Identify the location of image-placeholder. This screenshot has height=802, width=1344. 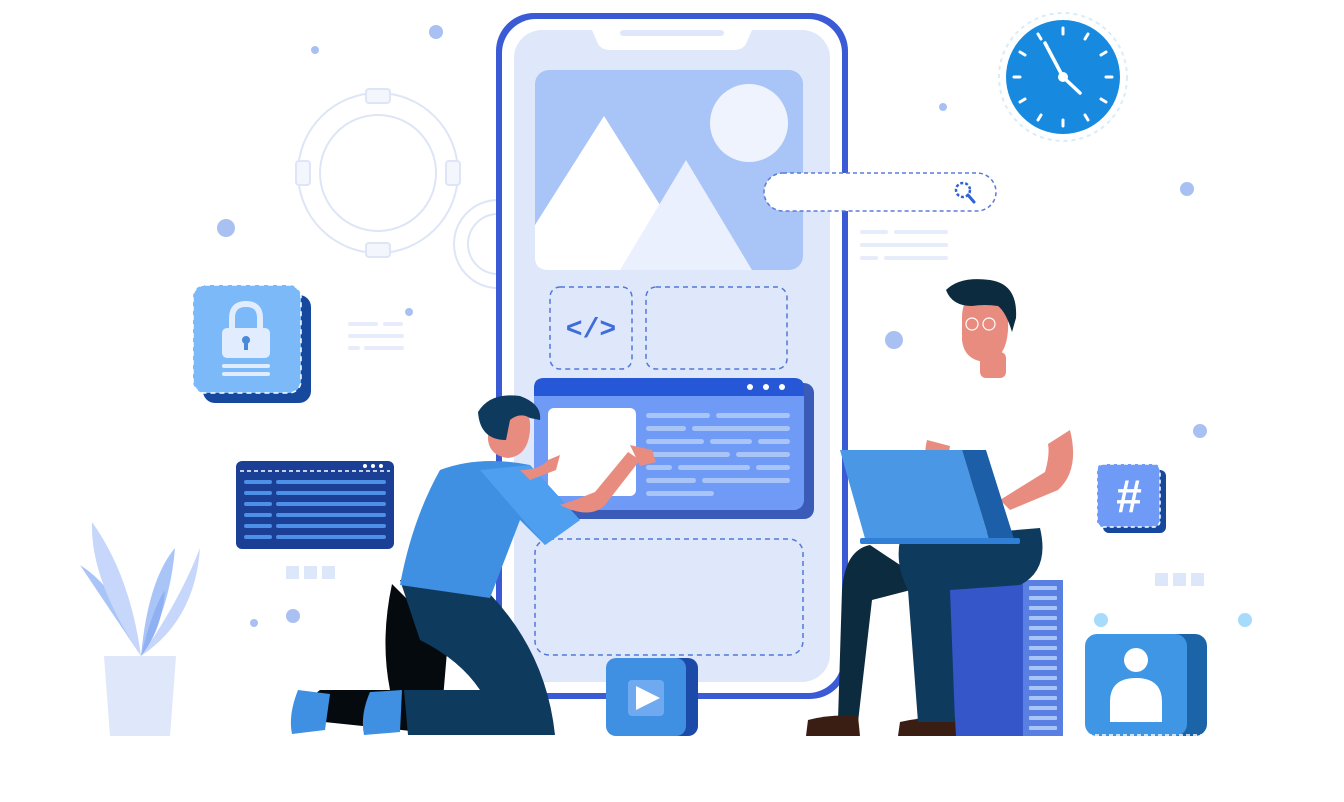
(669, 170).